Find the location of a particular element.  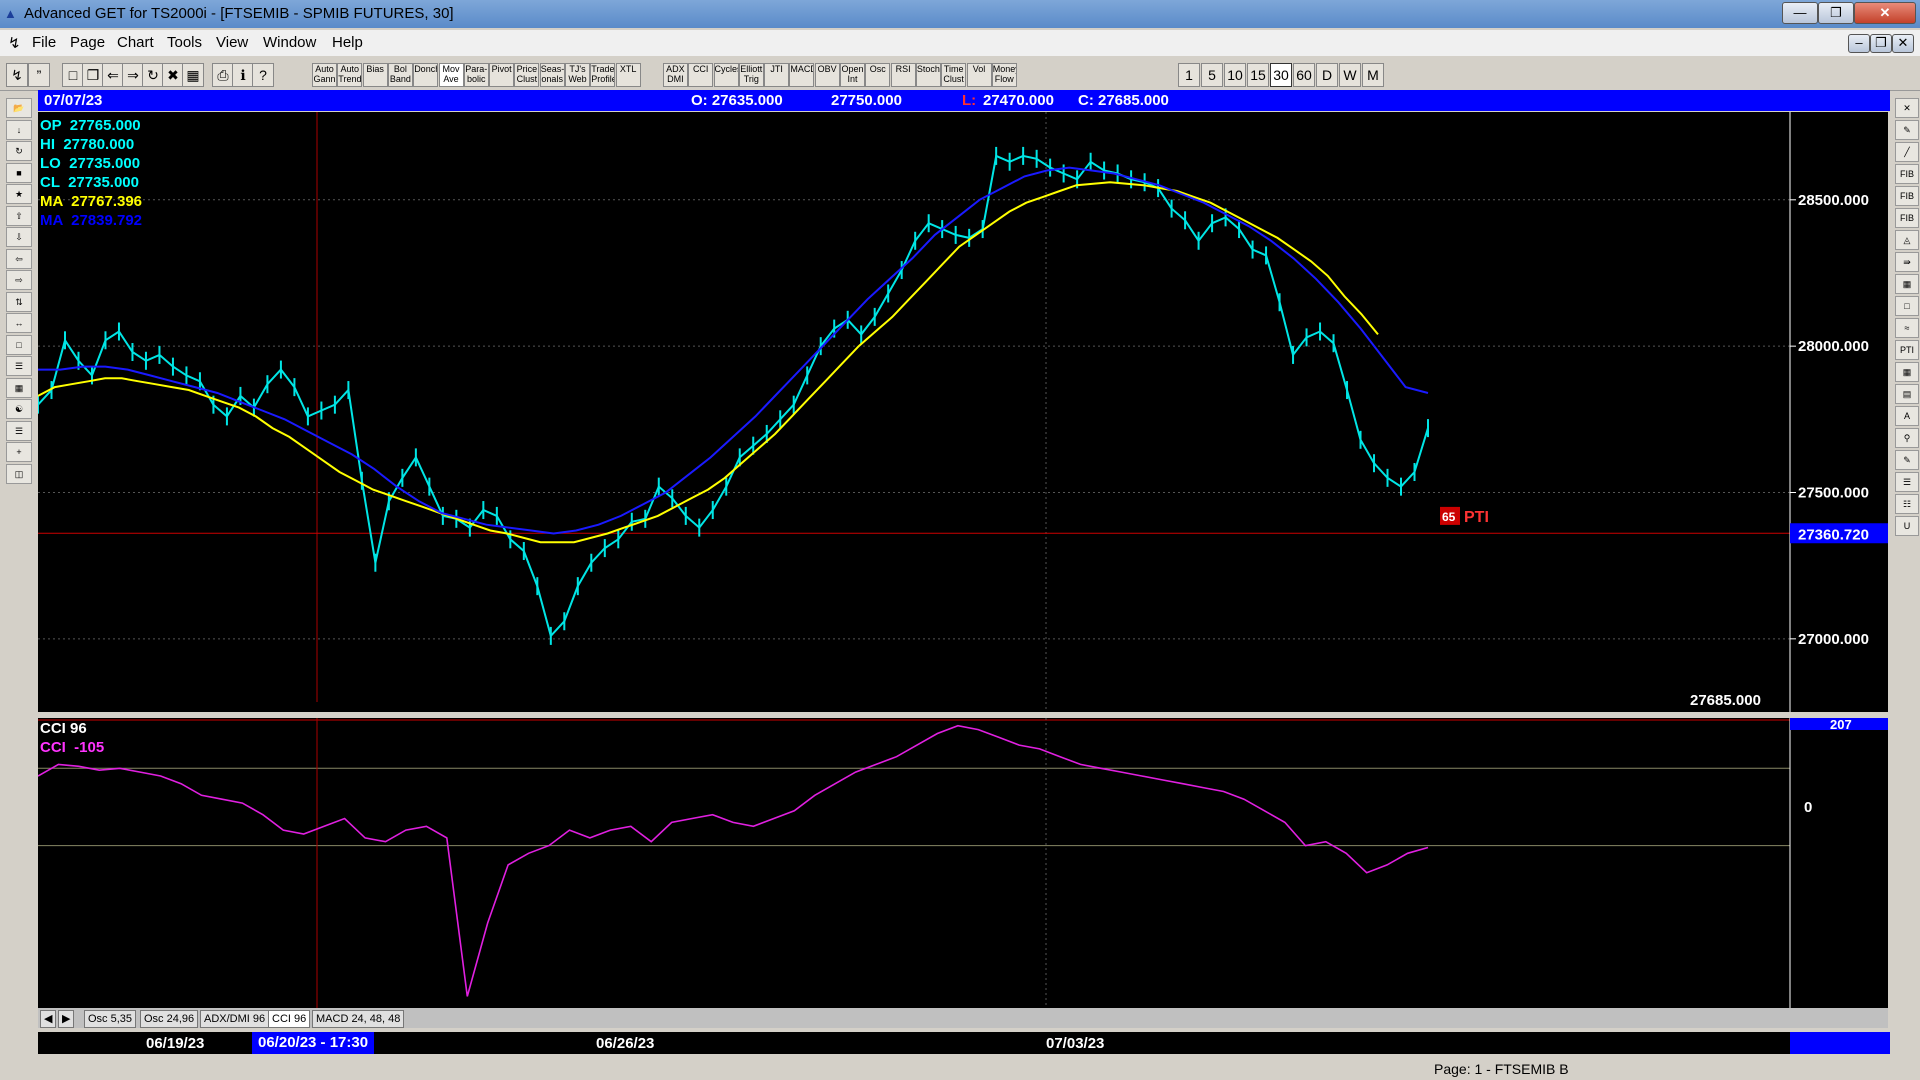

forward-icon: ⇒ is located at coordinates (133, 75).